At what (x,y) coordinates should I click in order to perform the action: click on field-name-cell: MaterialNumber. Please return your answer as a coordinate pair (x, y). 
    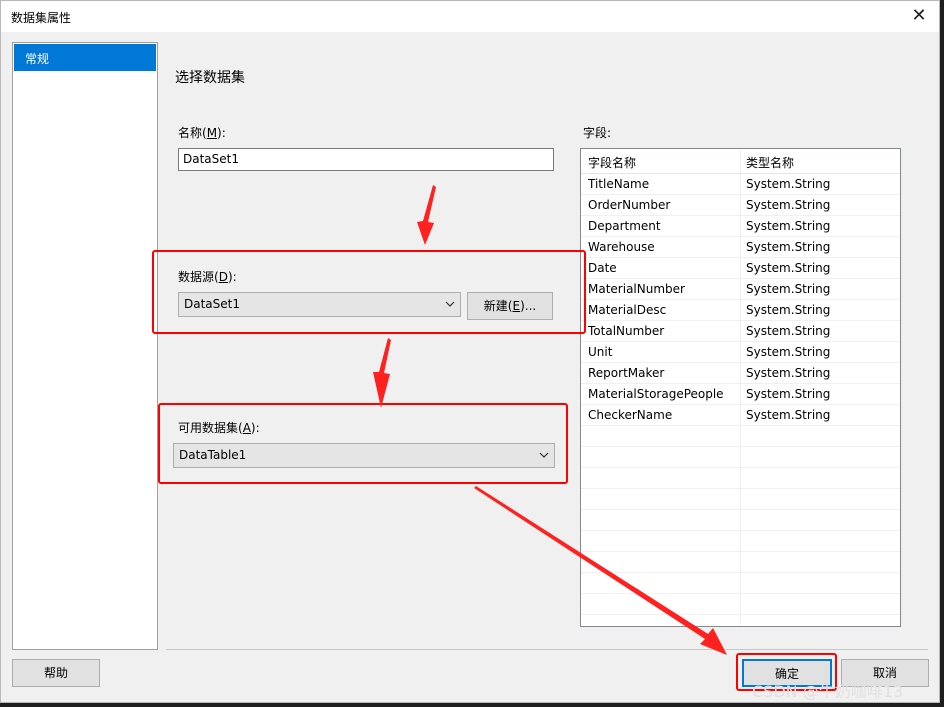
    Looking at the image, I should click on (636, 289).